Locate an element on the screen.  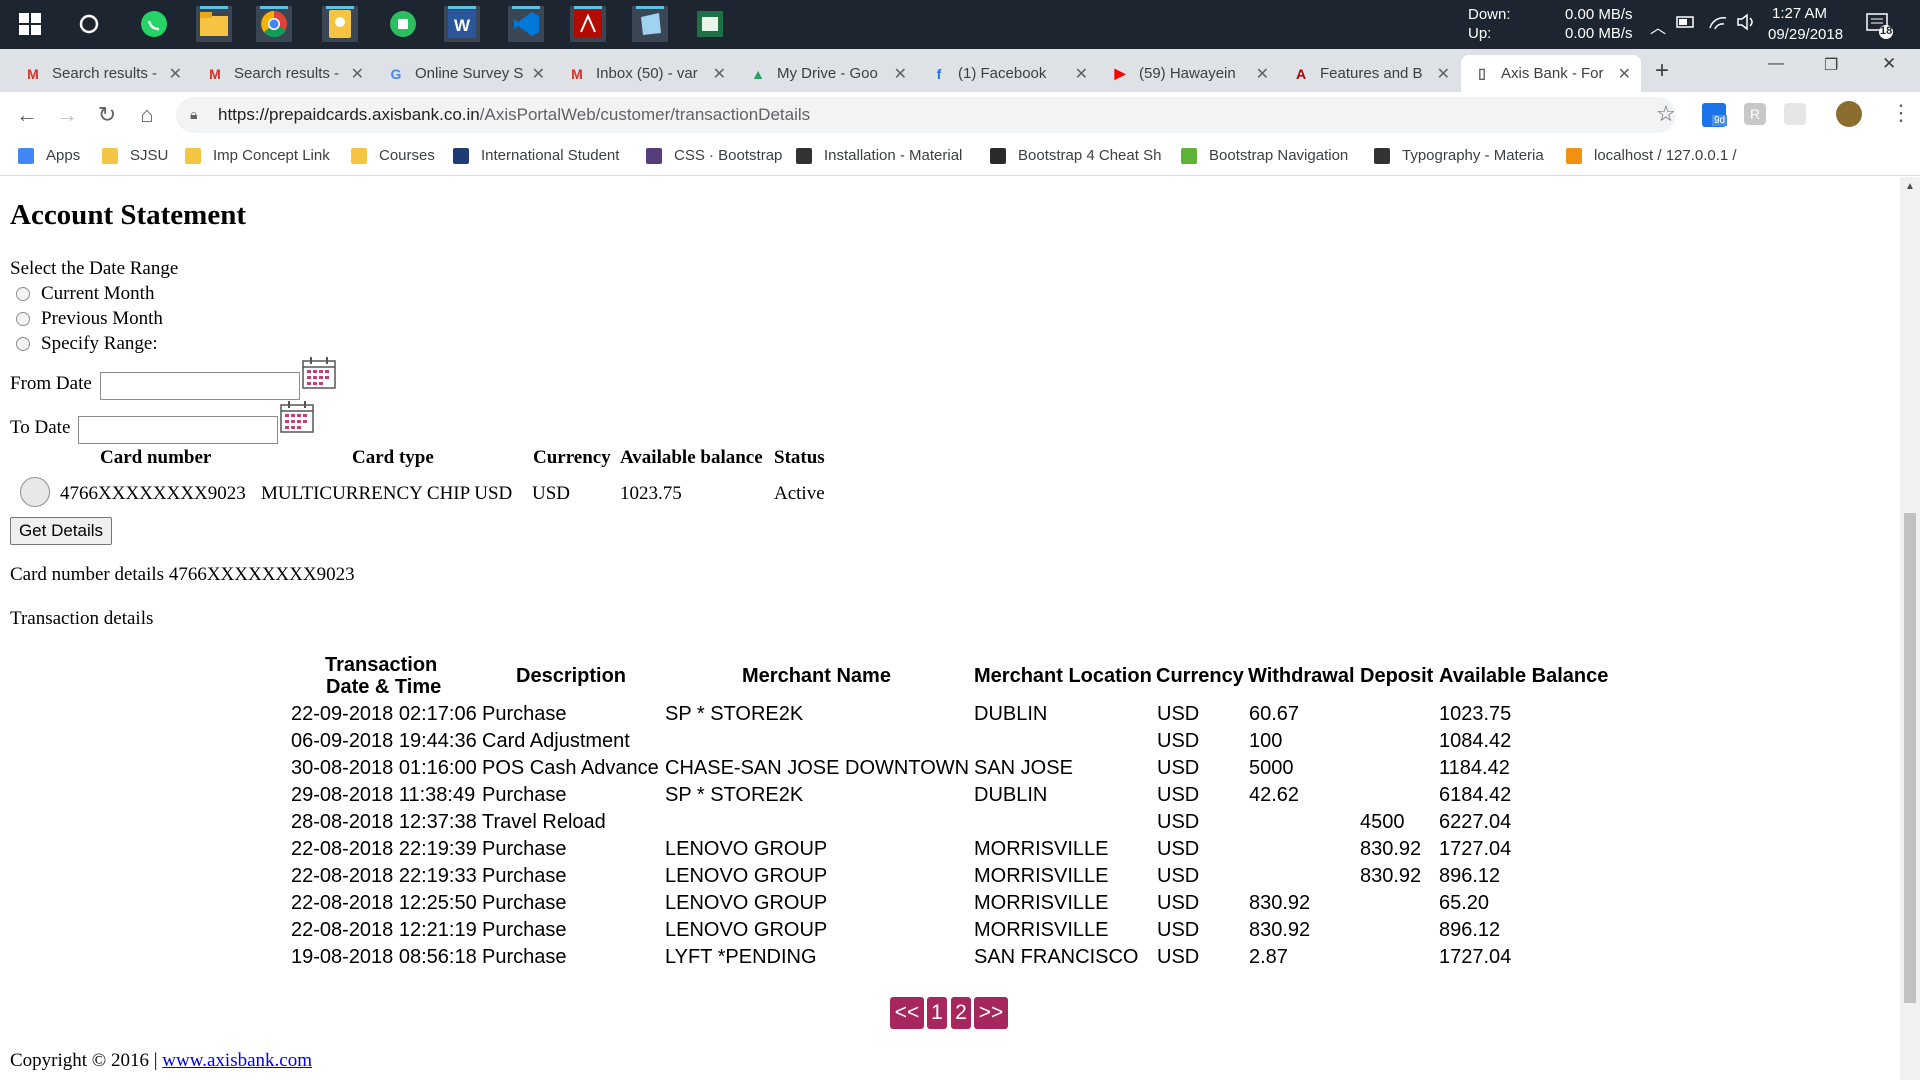
browser-tab-6: f (1) Facebook ✕ is located at coordinates (1008, 73).